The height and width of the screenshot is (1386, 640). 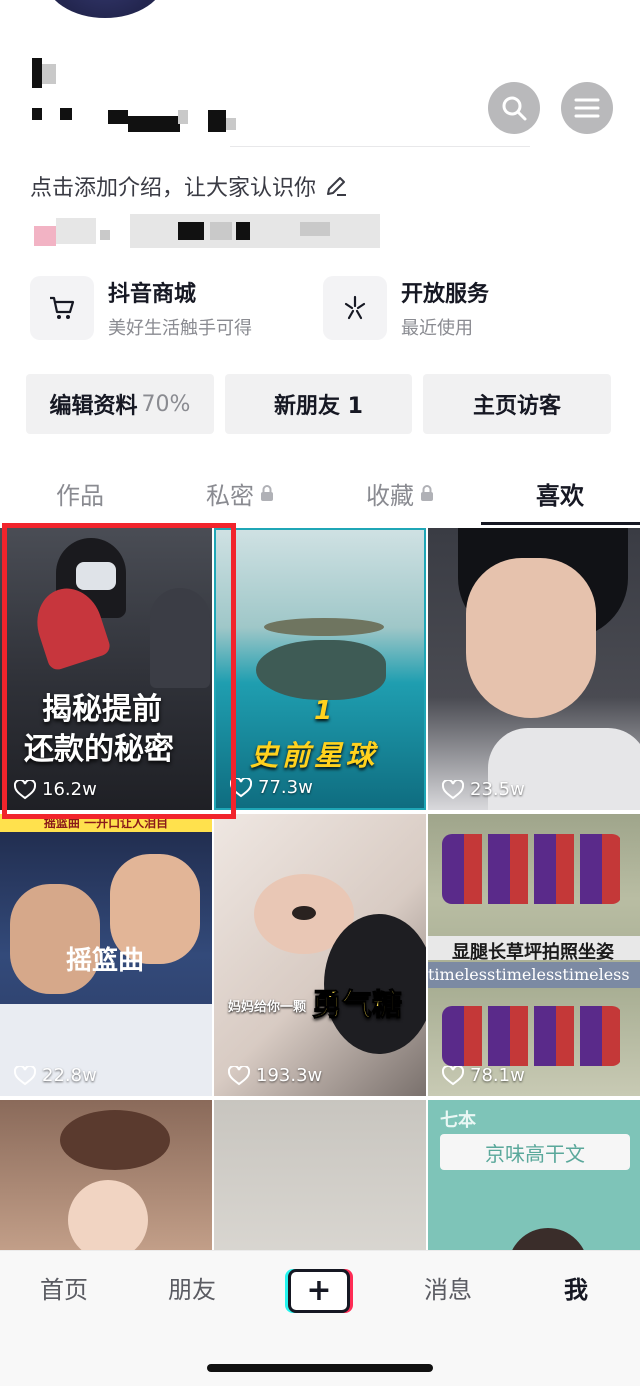 I want to click on video-thumbnail: 摇篮曲 一开口让人泪目 摇篮曲 22.8w, so click(x=106, y=955).